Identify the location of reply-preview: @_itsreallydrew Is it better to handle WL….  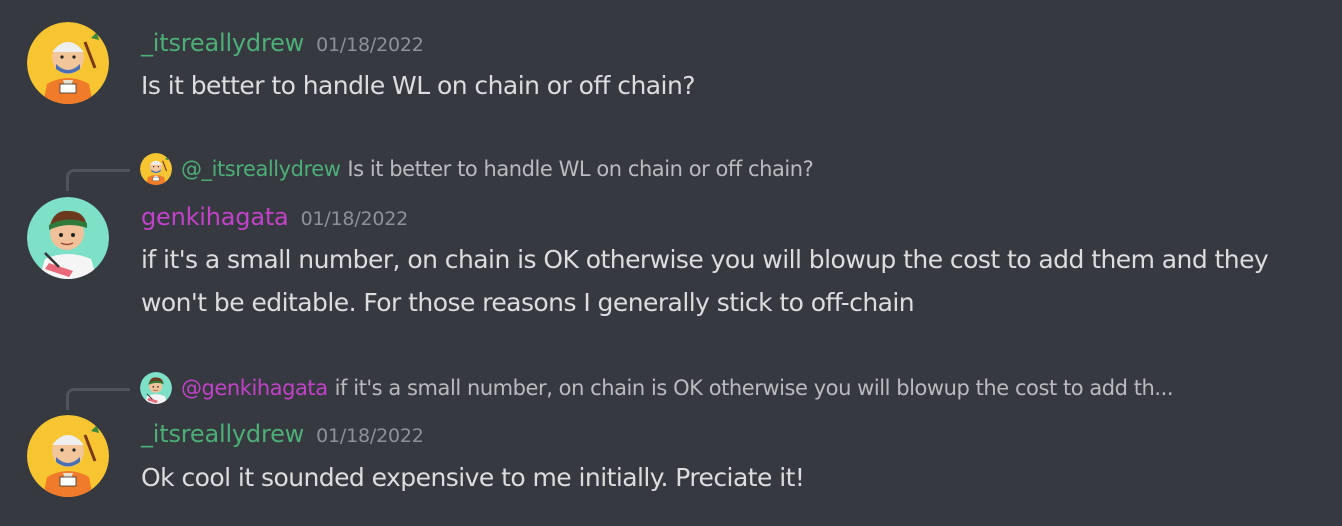
(671, 171).